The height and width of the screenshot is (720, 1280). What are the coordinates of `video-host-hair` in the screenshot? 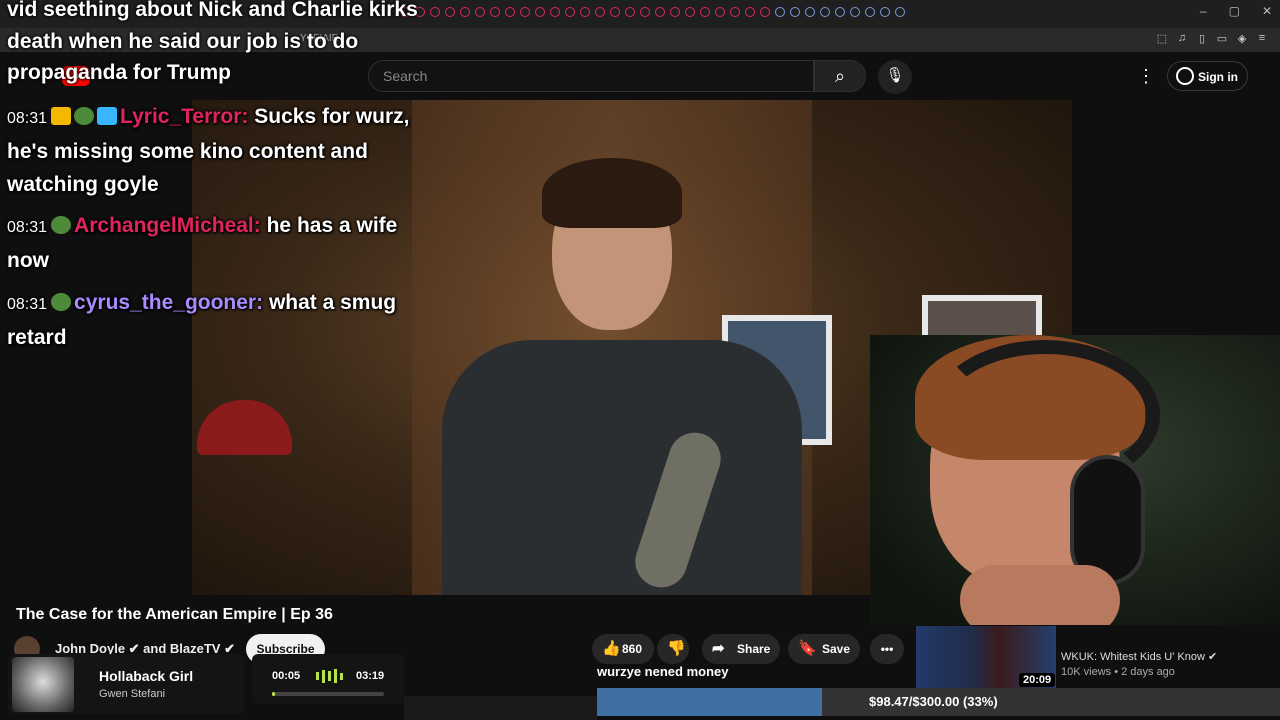 It's located at (612, 193).